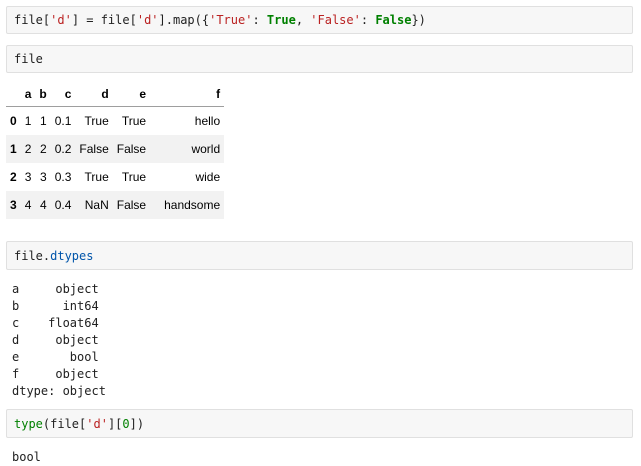 Image resolution: width=641 pixels, height=466 pixels. Describe the element at coordinates (28, 423) in the screenshot. I see `code-token: type` at that location.